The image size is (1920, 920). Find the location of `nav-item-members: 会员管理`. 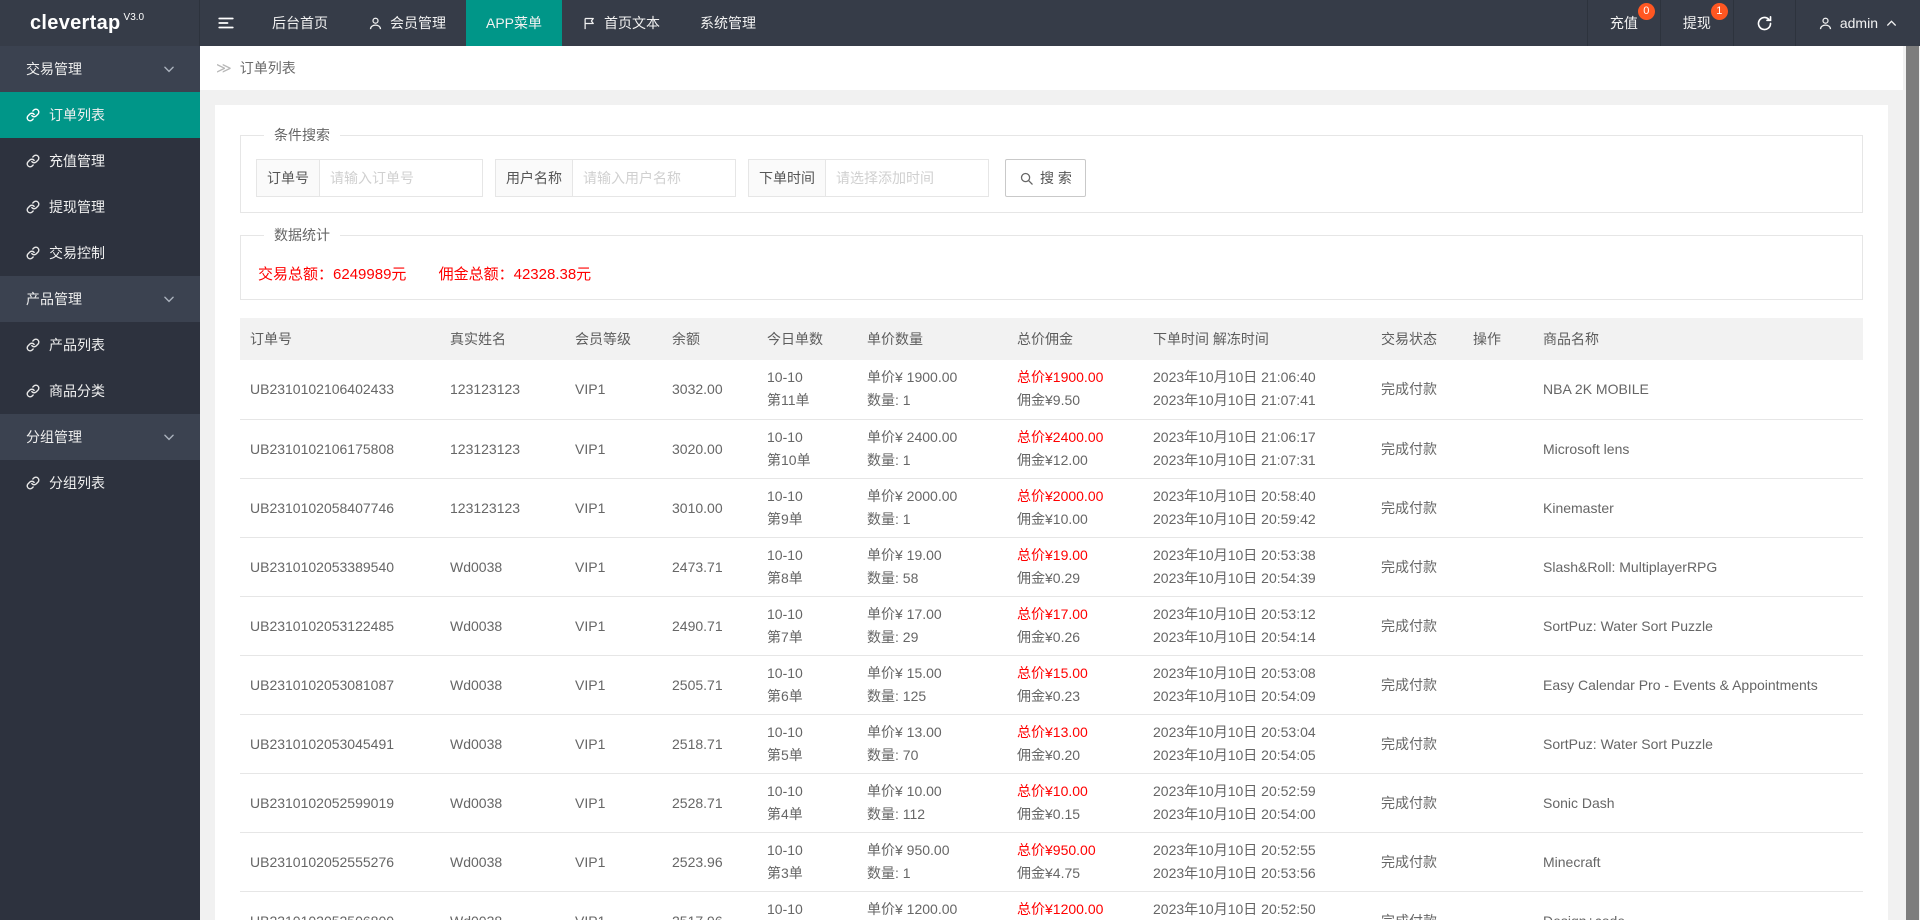

nav-item-members: 会员管理 is located at coordinates (407, 23).